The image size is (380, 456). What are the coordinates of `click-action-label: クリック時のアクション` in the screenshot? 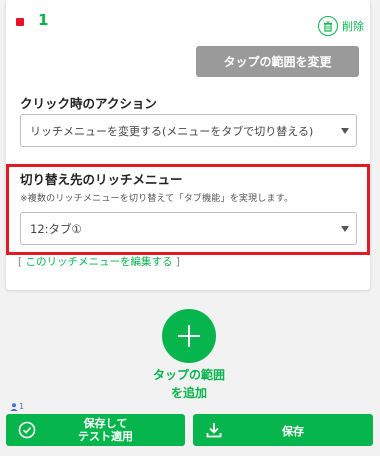 It's located at (88, 103).